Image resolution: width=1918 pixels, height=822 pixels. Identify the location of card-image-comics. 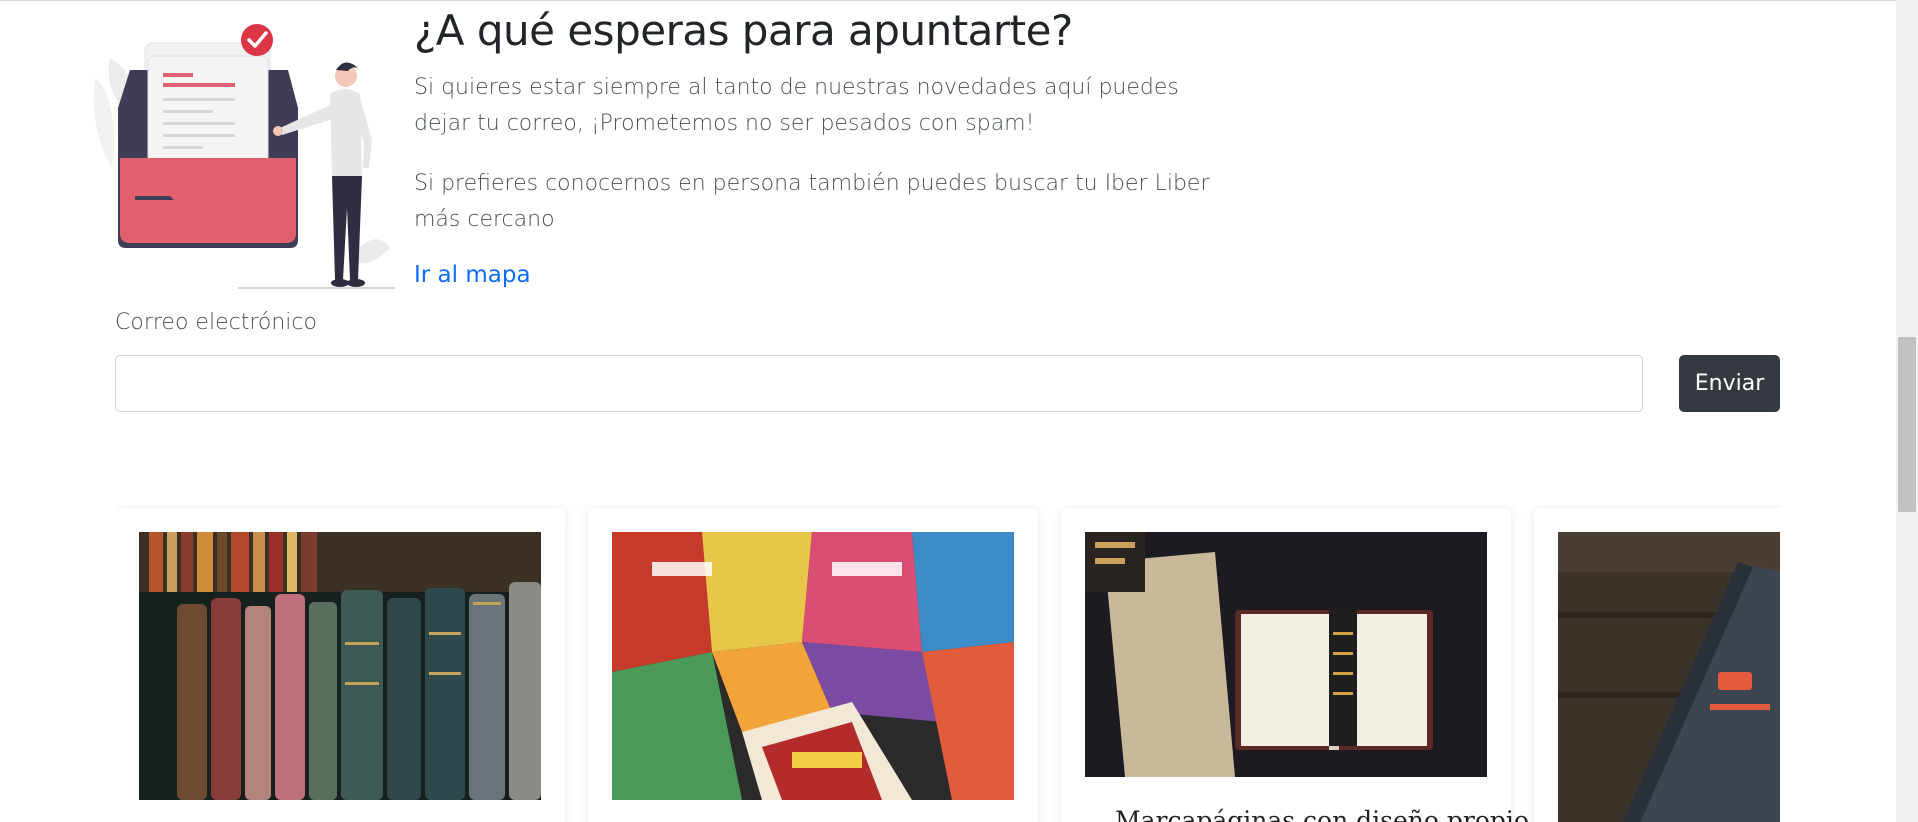
(813, 666).